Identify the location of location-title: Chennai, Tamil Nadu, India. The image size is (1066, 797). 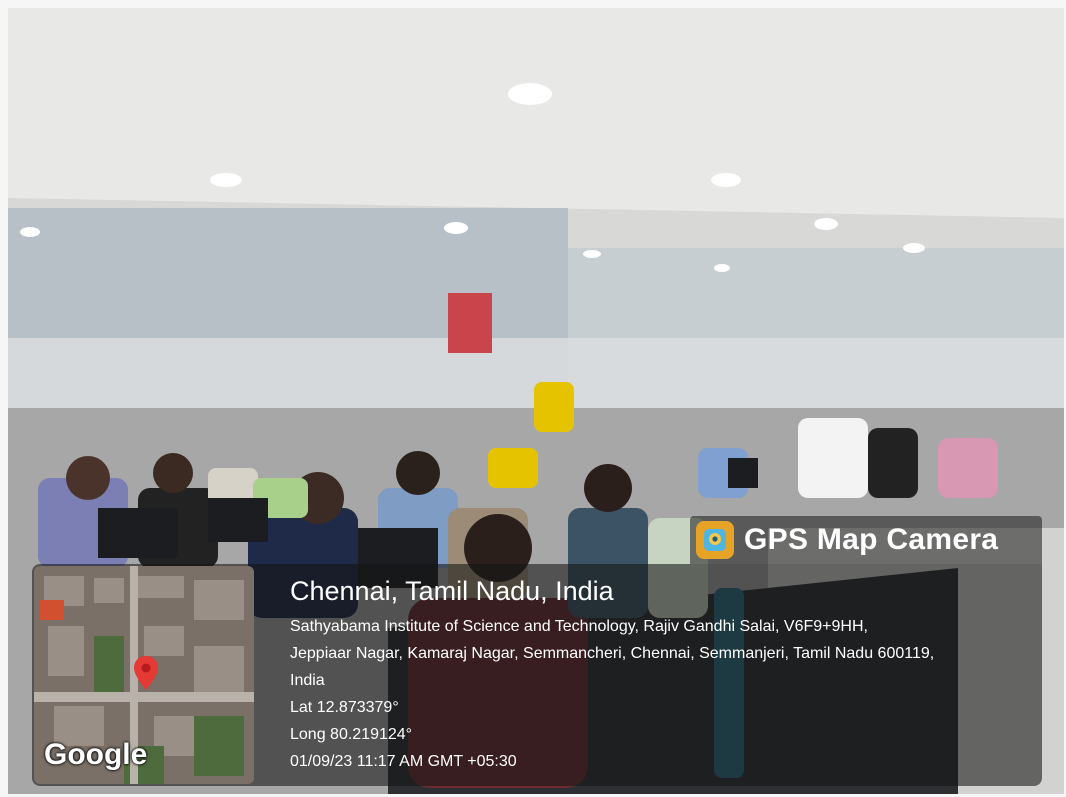
(452, 591).